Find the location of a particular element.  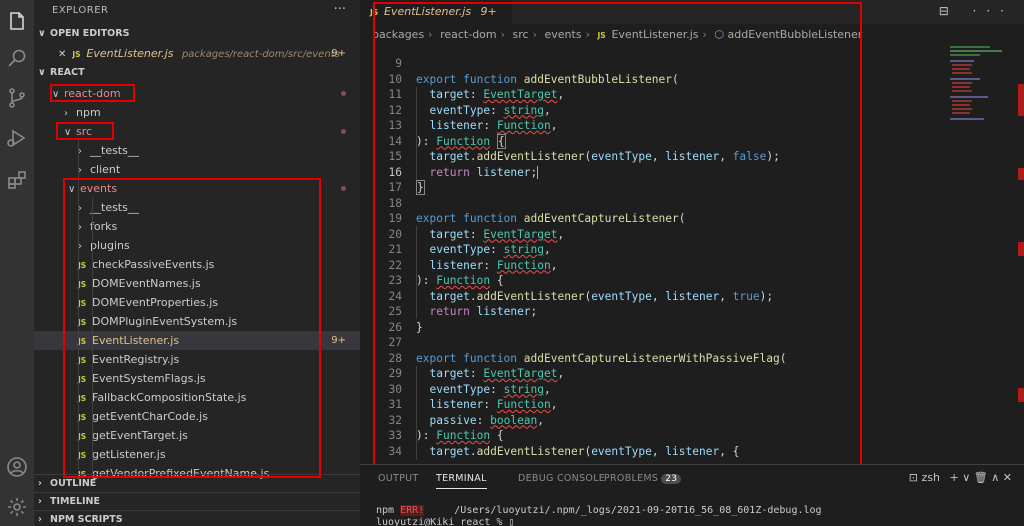

line-number: 23 is located at coordinates (395, 280).